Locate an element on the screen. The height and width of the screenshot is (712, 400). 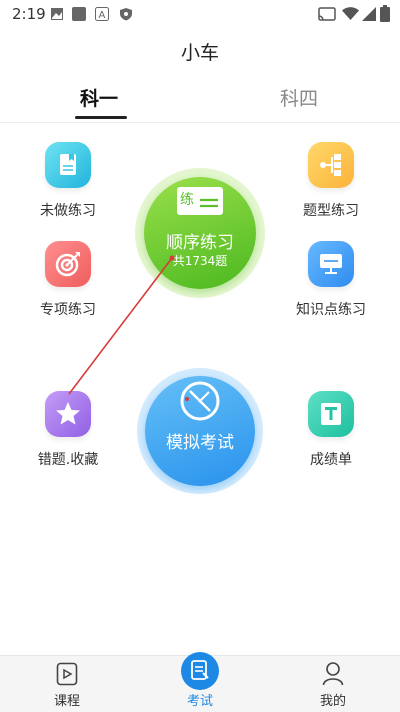
exam-document-icon is located at coordinates (200, 670).